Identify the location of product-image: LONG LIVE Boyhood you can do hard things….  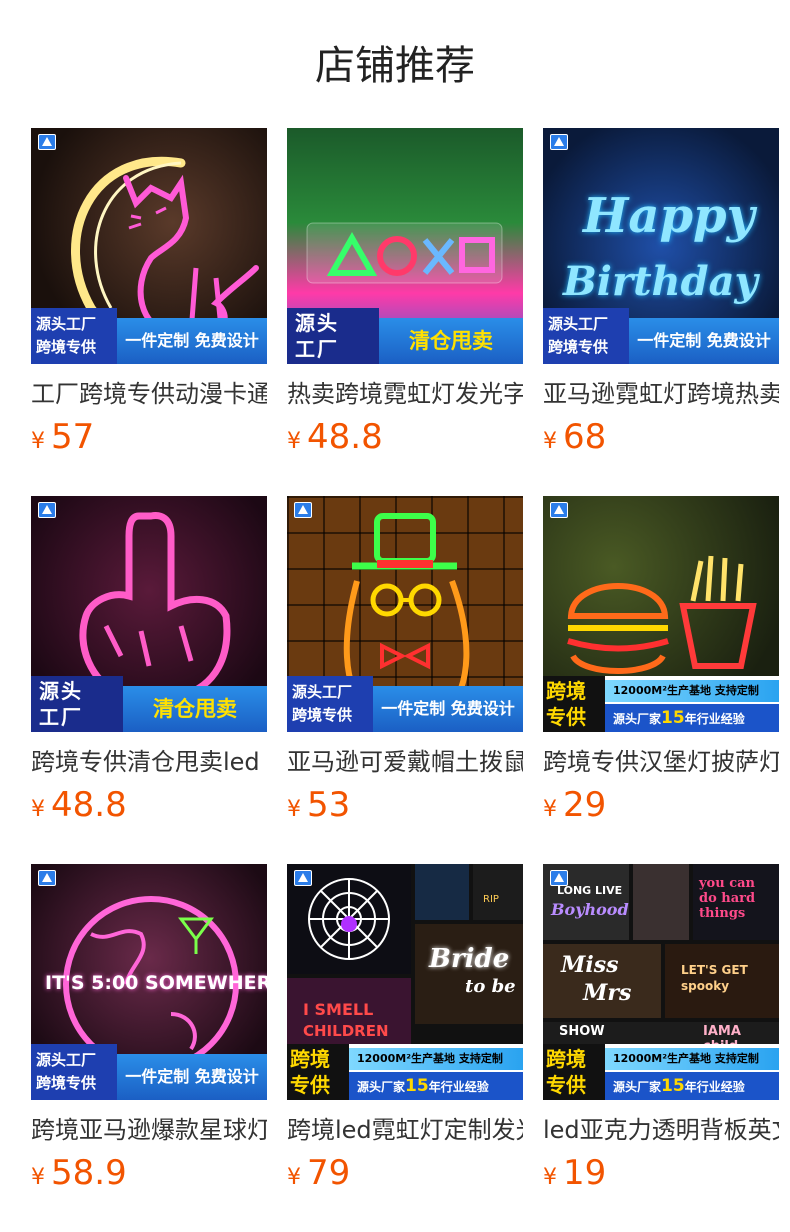
(661, 982).